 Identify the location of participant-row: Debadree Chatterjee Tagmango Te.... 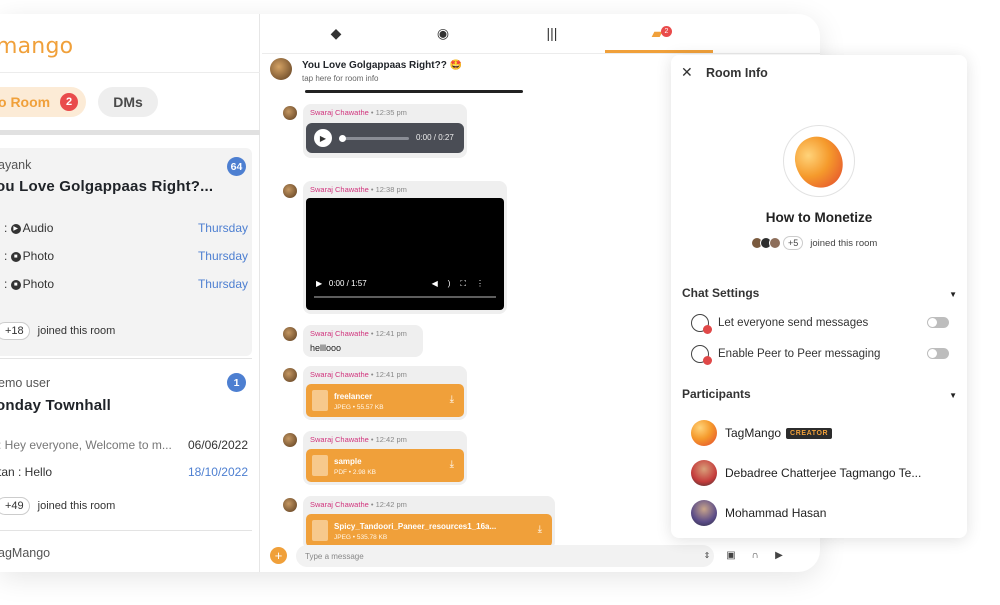
(806, 473).